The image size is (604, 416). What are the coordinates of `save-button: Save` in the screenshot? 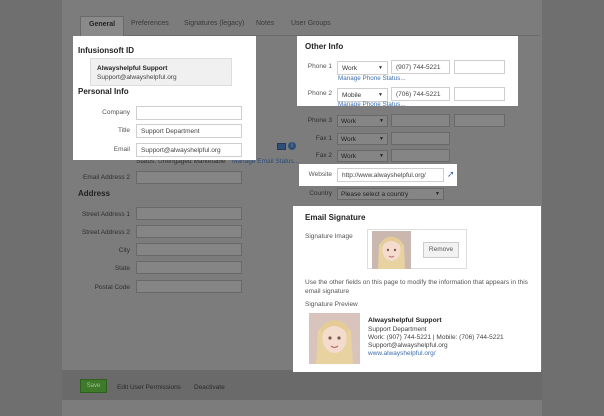 It's located at (93, 386).